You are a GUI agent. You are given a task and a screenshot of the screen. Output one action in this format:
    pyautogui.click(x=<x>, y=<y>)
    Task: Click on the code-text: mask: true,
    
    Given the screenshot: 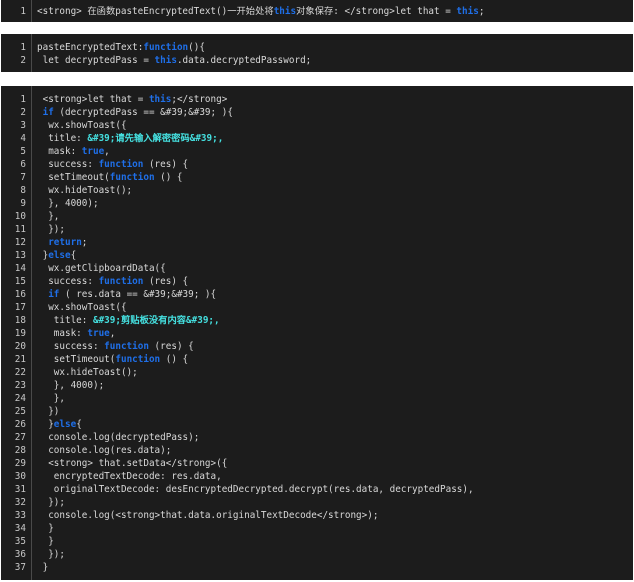 What is the action you would take?
    pyautogui.click(x=76, y=333)
    